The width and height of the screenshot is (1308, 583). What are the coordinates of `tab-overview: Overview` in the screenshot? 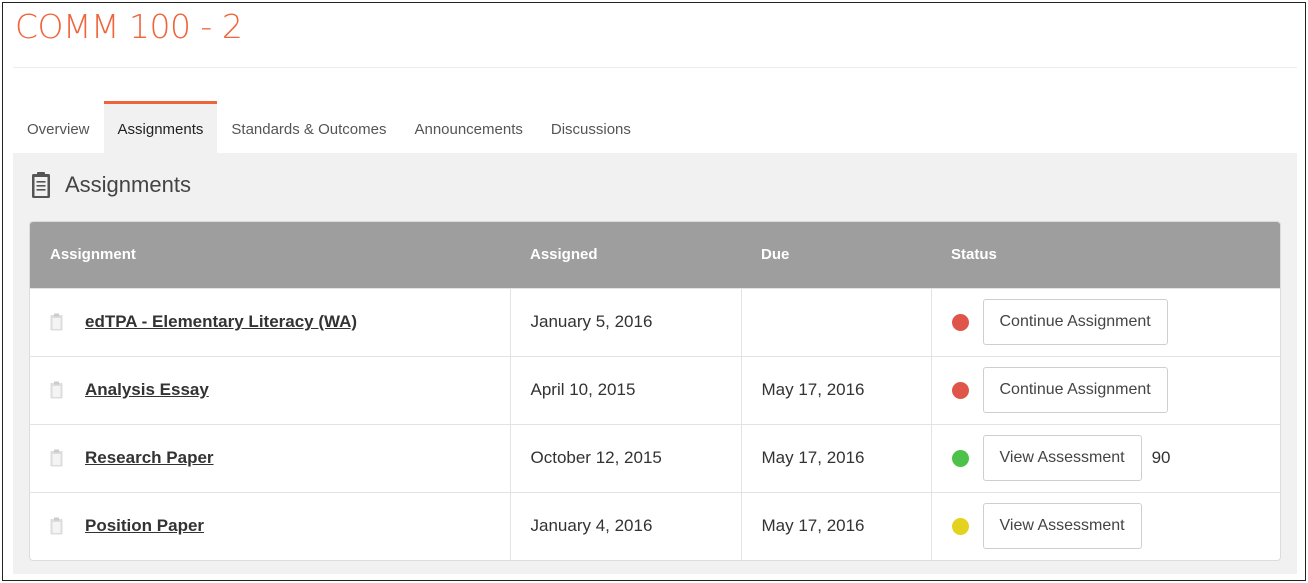 It's located at (58, 127).